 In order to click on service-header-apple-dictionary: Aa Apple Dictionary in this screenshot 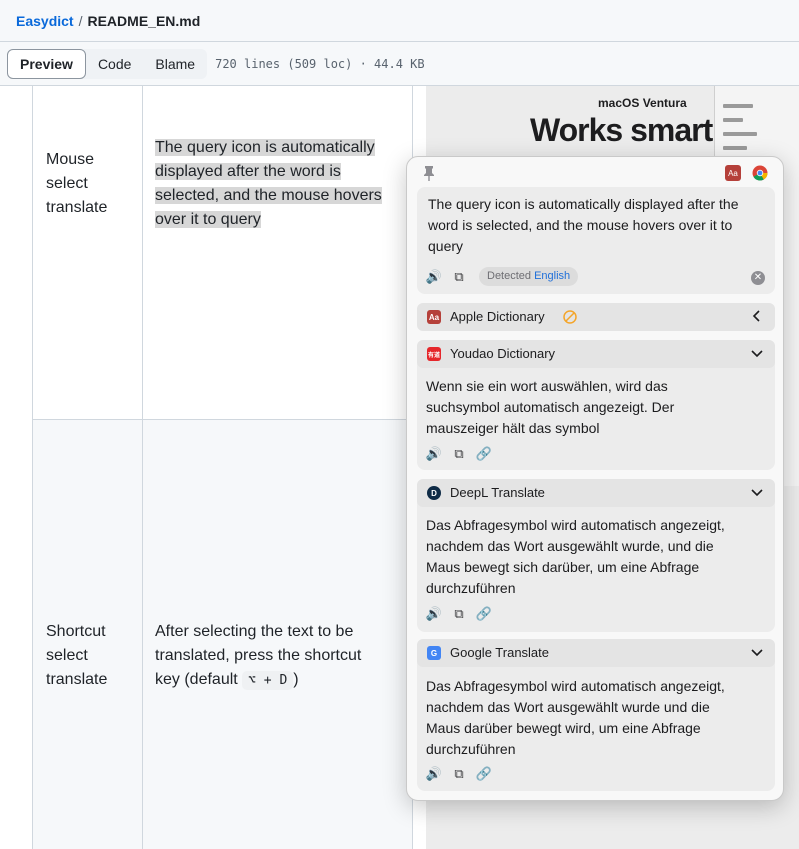, I will do `click(596, 317)`.